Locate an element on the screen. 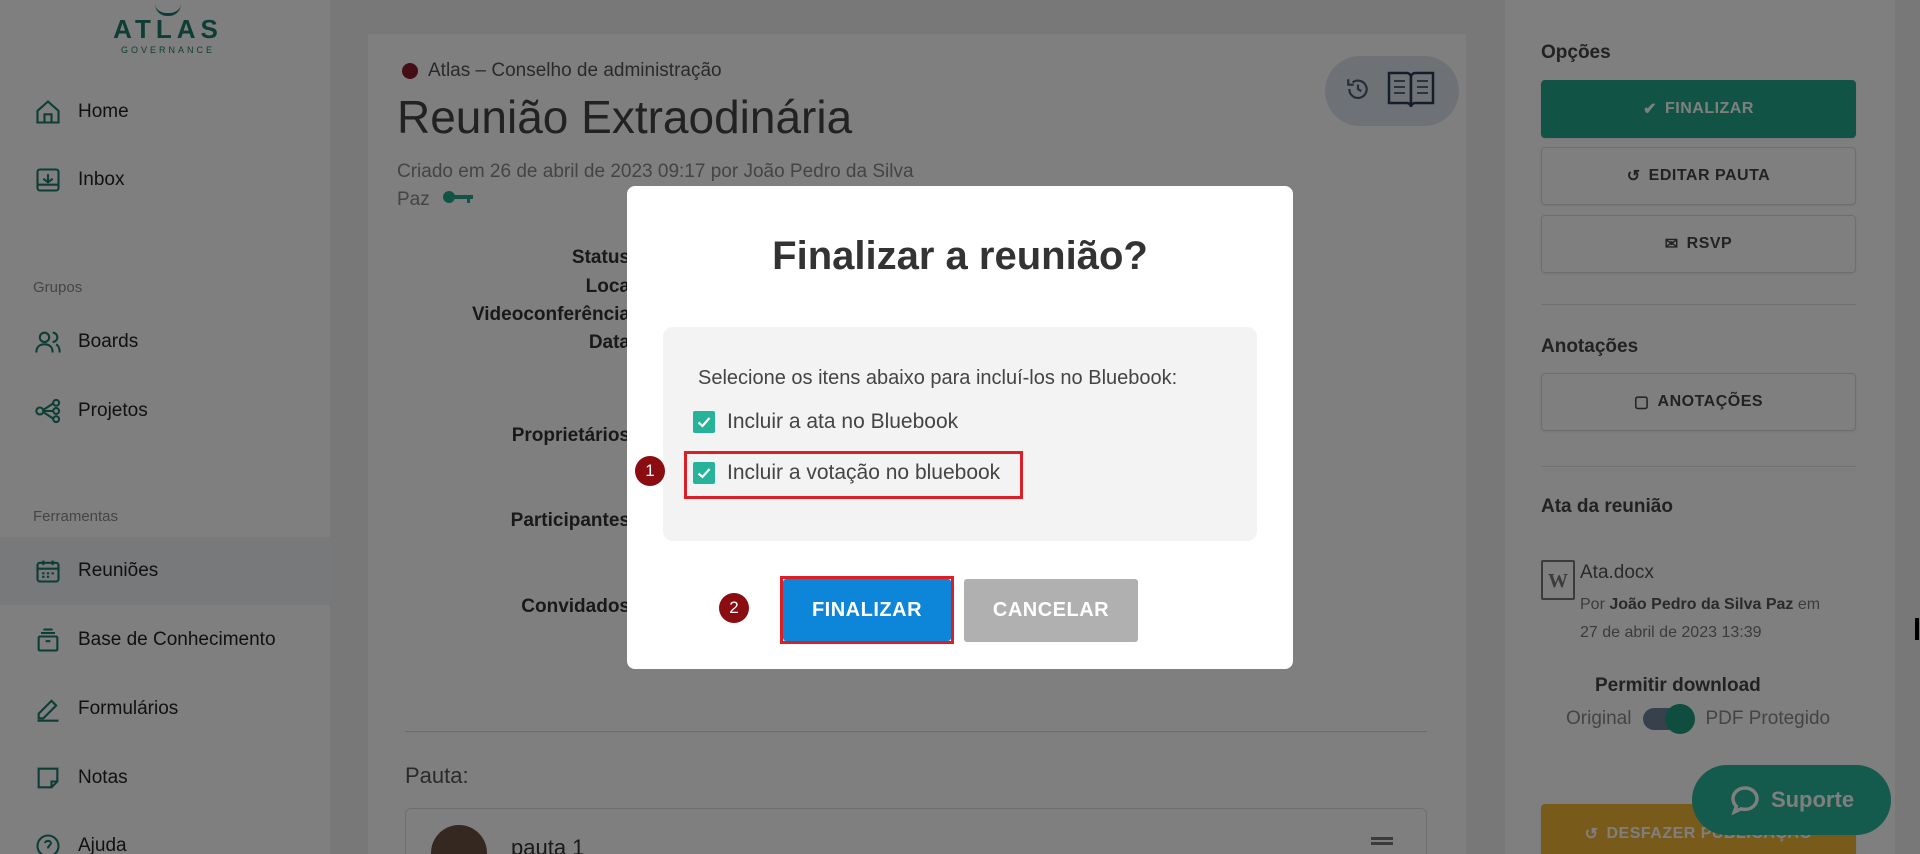 Image resolution: width=1920 pixels, height=854 pixels. include-minutes-checkbox is located at coordinates (704, 422).